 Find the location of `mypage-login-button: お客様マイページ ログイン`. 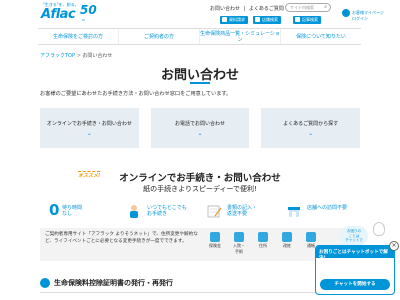

mypage-login-button: お客様マイページ ログイン is located at coordinates (364, 14).